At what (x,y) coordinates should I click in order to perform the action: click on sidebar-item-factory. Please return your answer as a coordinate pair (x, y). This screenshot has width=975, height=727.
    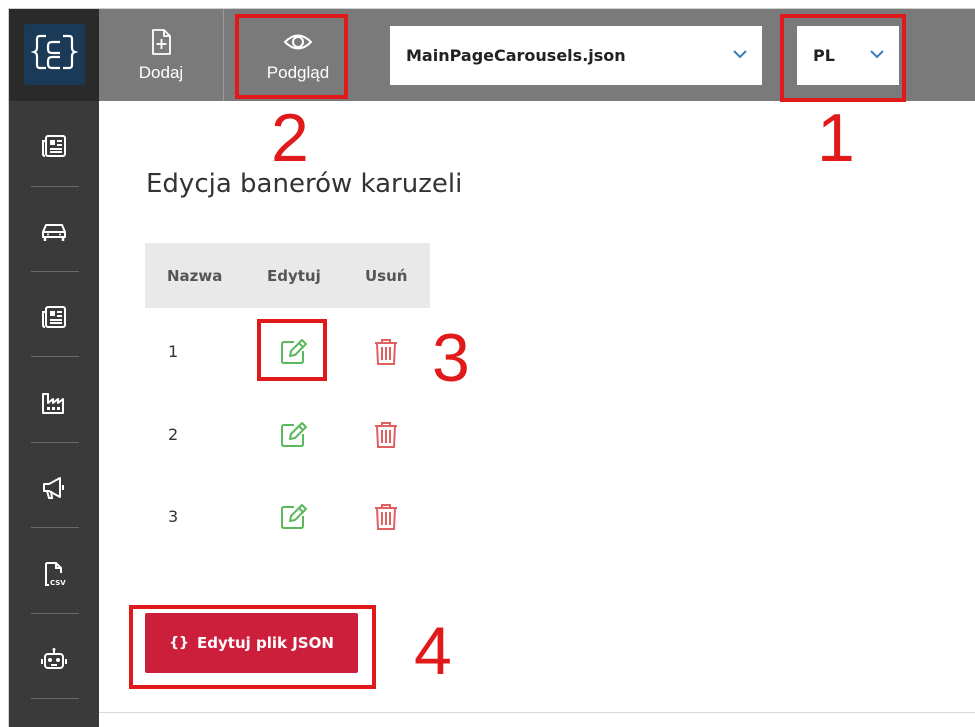
    Looking at the image, I should click on (54, 403).